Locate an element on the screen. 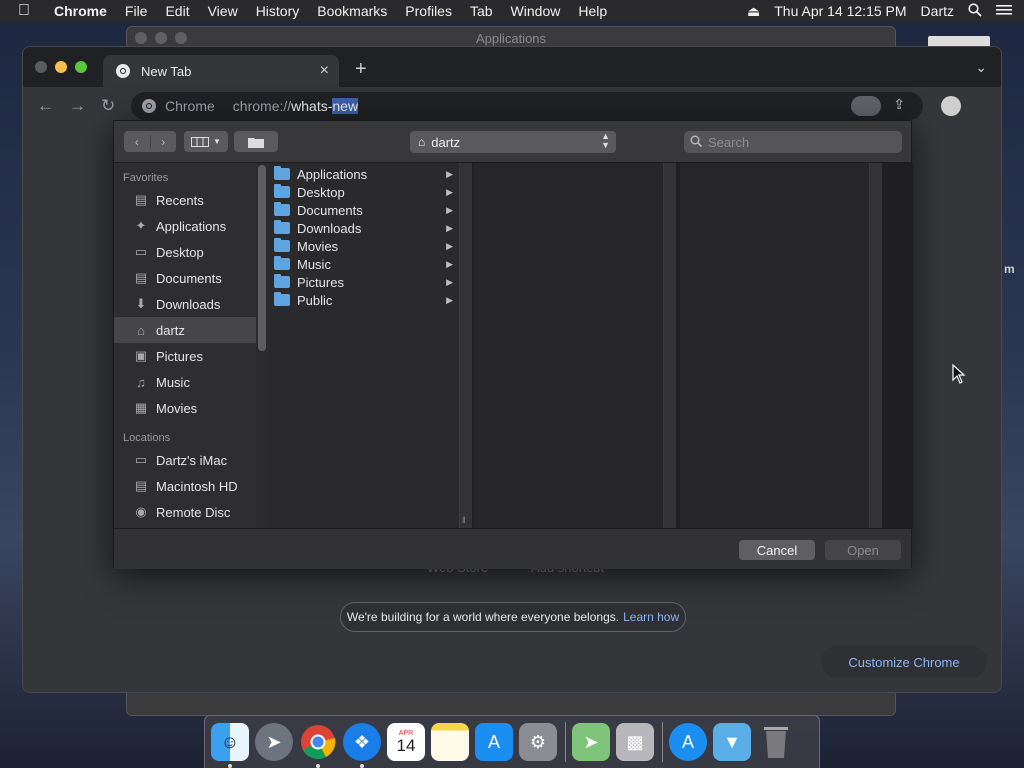 This screenshot has width=1024, height=768. location-popup: ⌂ dartz ▲ ▼ is located at coordinates (513, 142).